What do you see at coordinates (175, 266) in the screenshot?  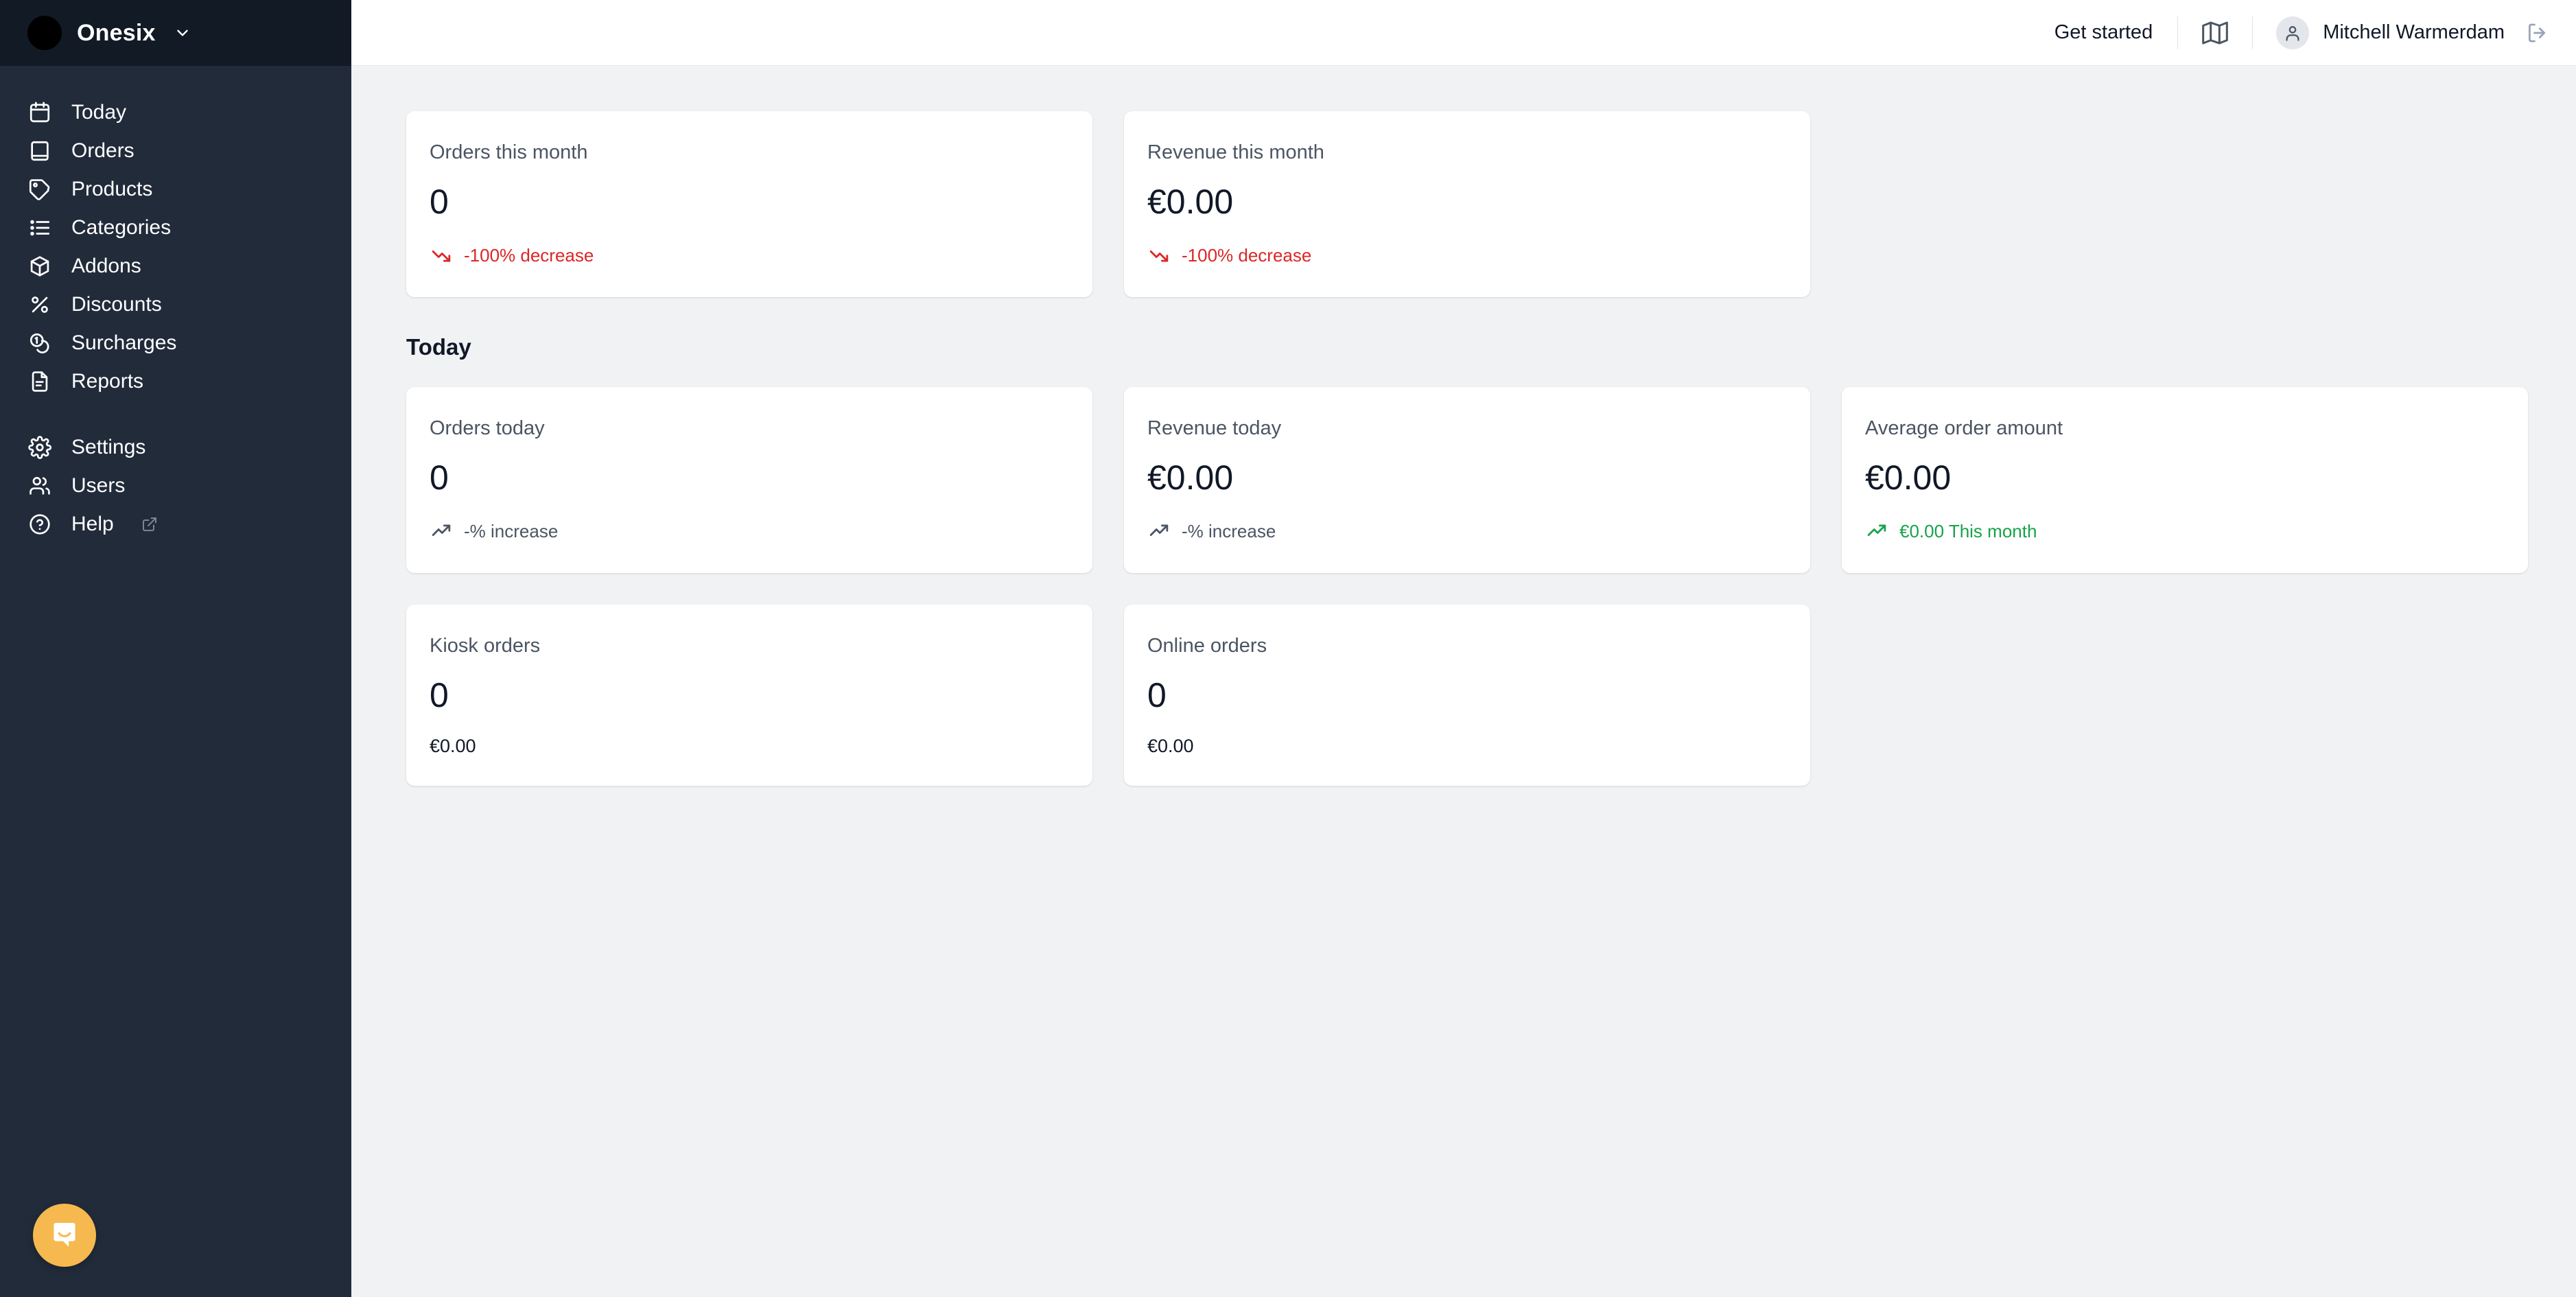 I see `sidebar-item-addons: Addons` at bounding box center [175, 266].